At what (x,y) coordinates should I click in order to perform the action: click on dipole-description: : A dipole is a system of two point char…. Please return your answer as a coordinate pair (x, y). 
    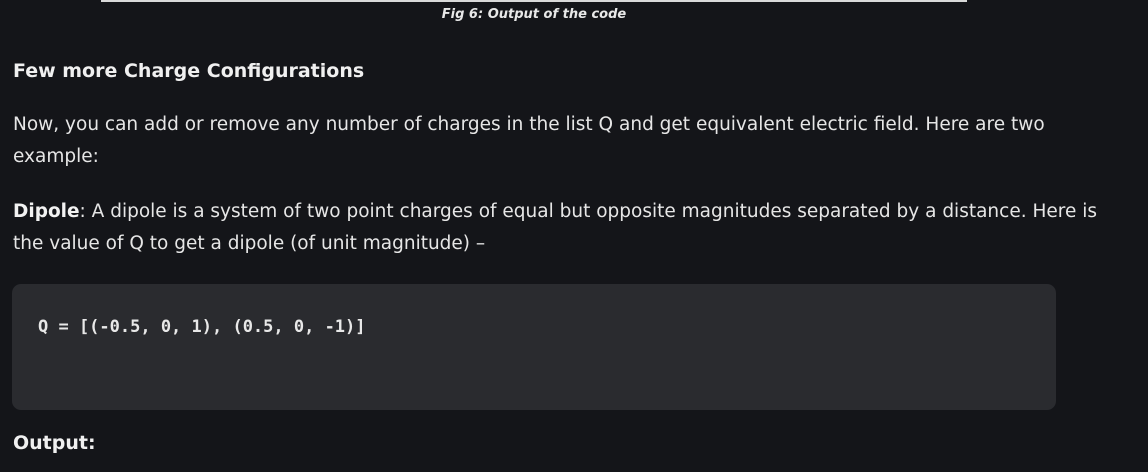
    Looking at the image, I should click on (555, 227).